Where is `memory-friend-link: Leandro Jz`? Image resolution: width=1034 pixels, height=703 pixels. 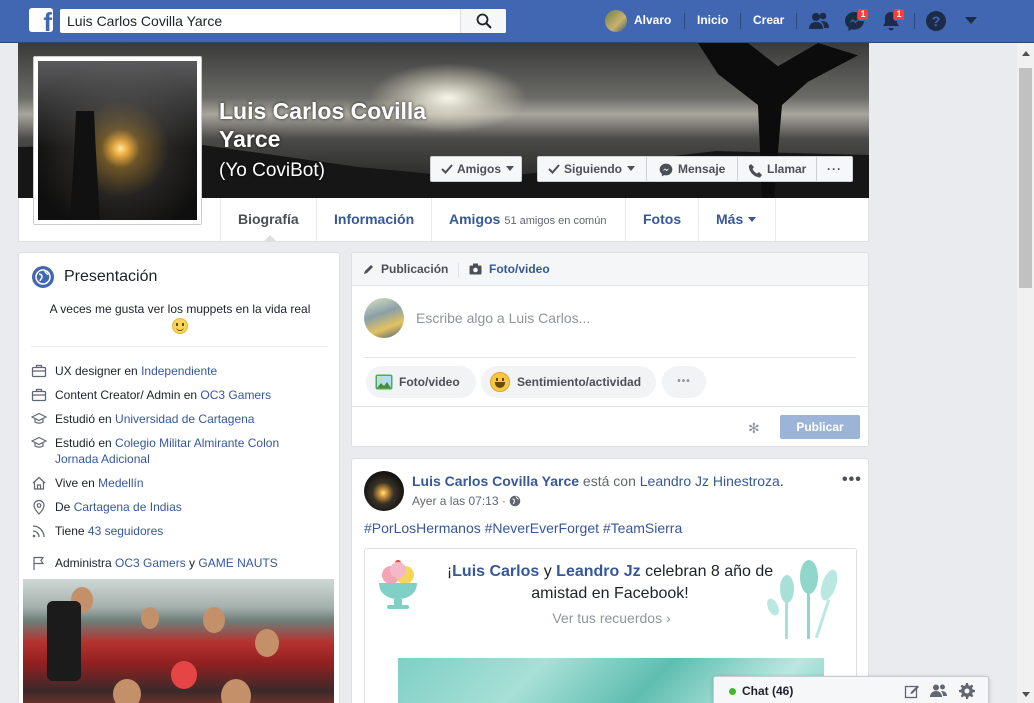
memory-friend-link: Leandro Jz is located at coordinates (598, 571).